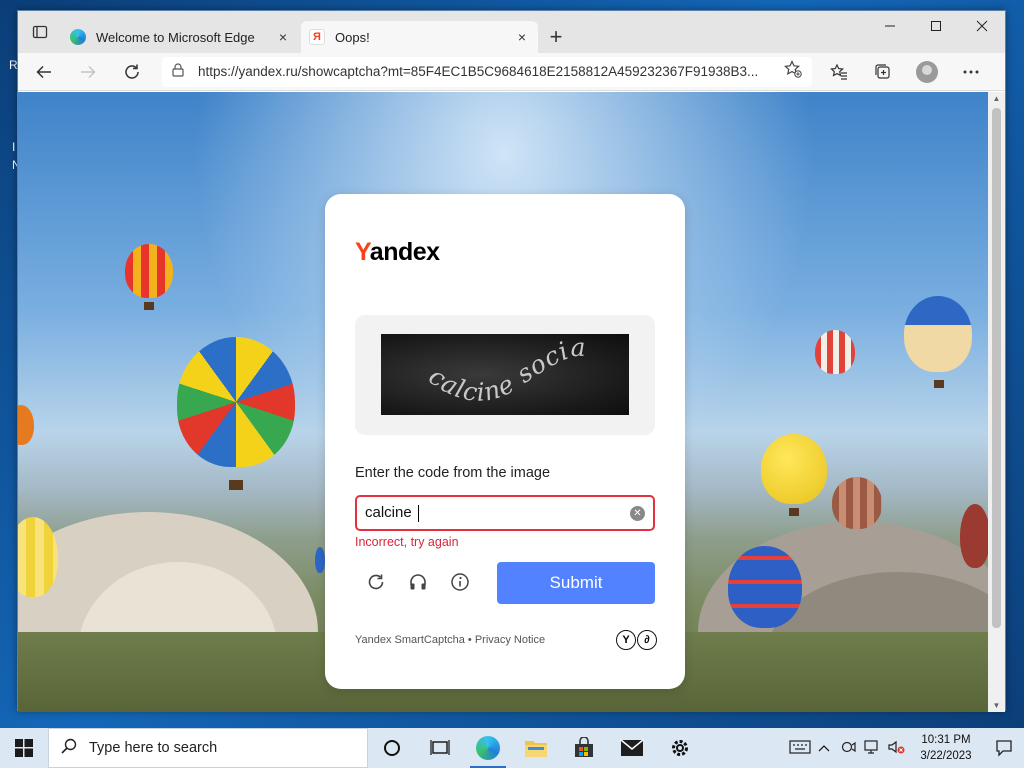  I want to click on gear-icon, so click(680, 748).